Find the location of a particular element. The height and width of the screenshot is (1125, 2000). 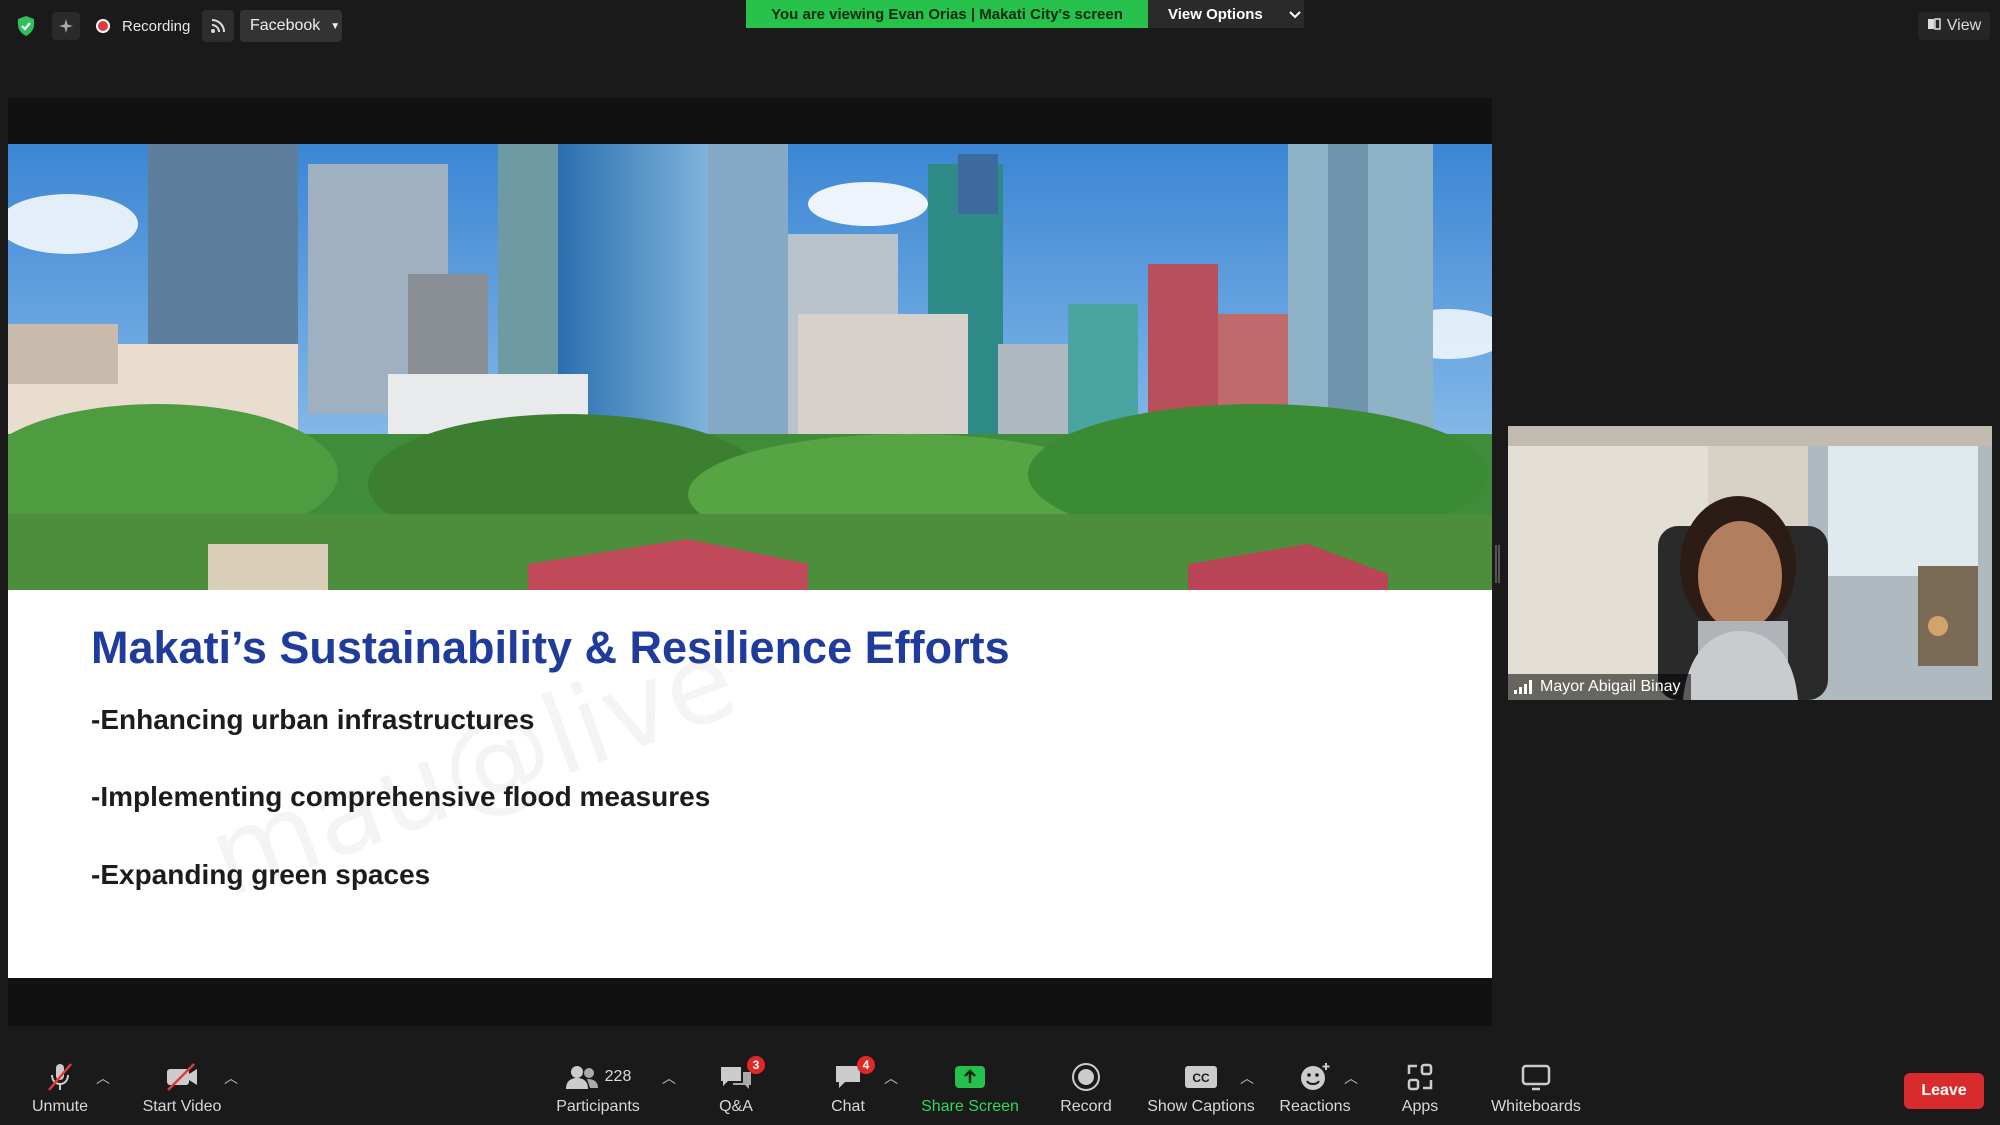

chat-icon: 4 is located at coordinates (854, 1075).